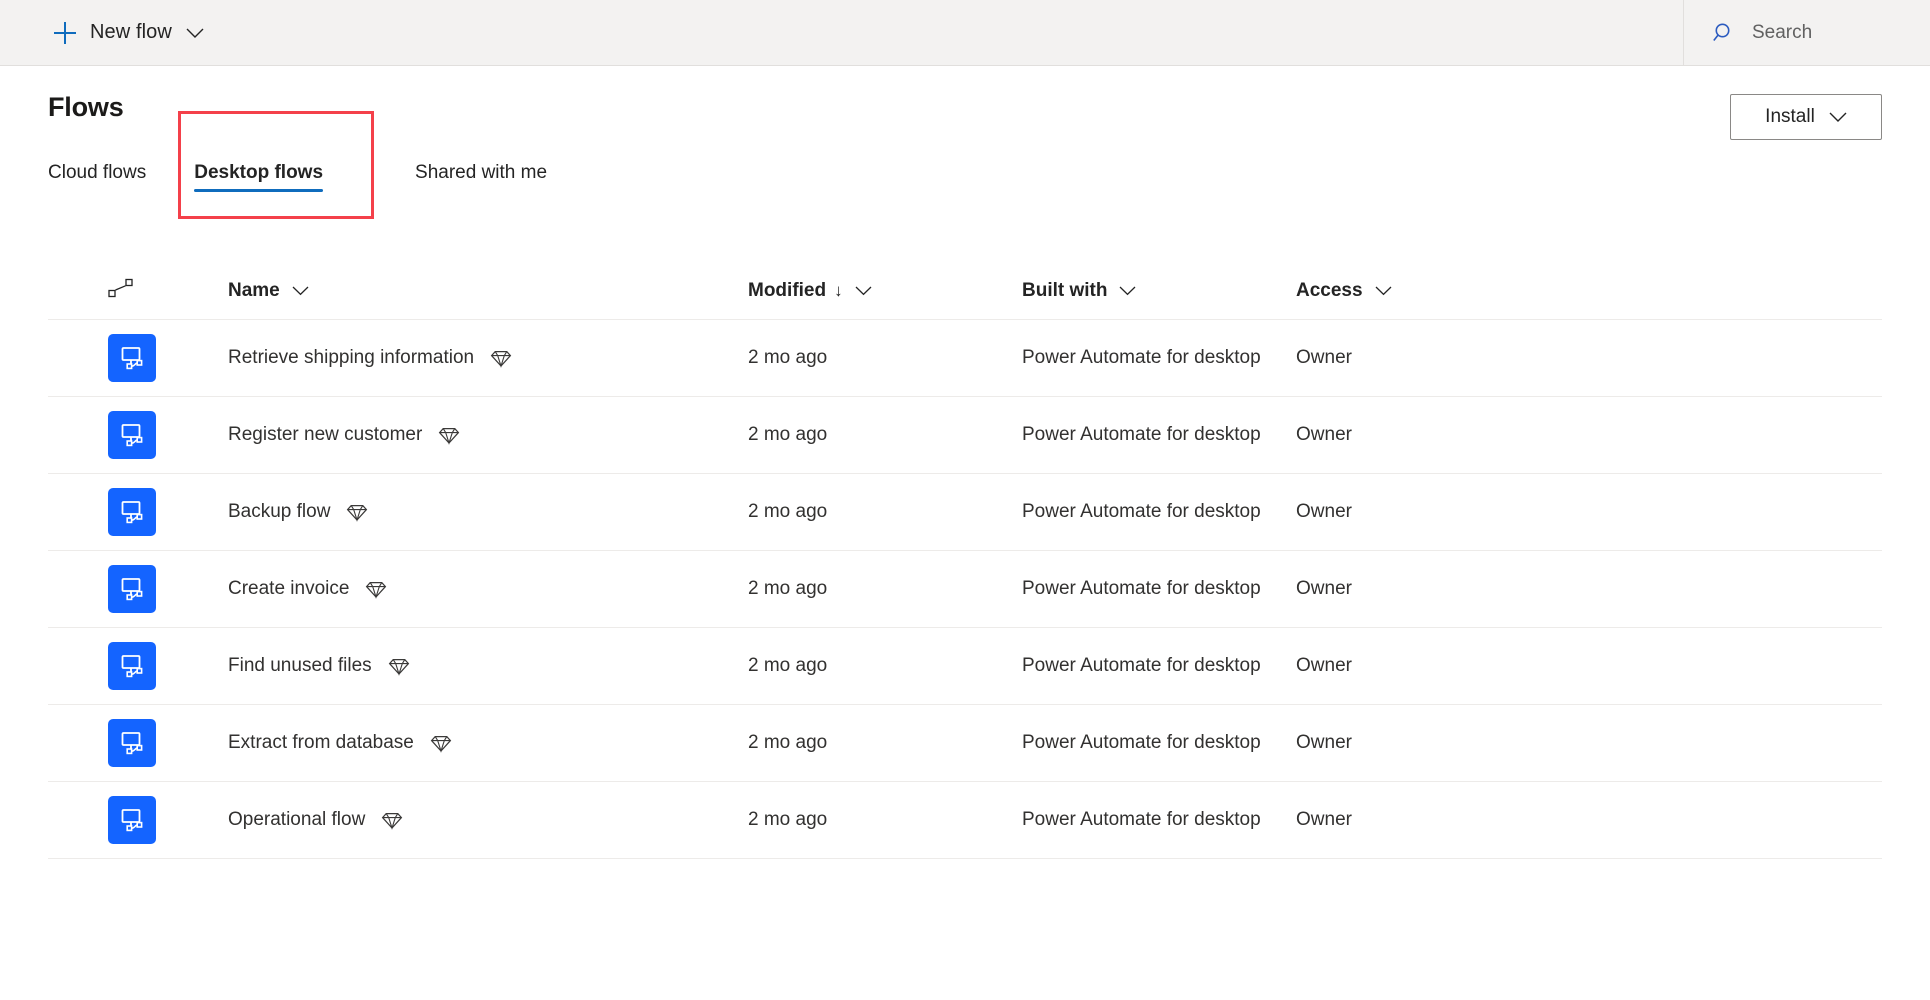  What do you see at coordinates (325, 435) in the screenshot?
I see `flow-name: Register new customer` at bounding box center [325, 435].